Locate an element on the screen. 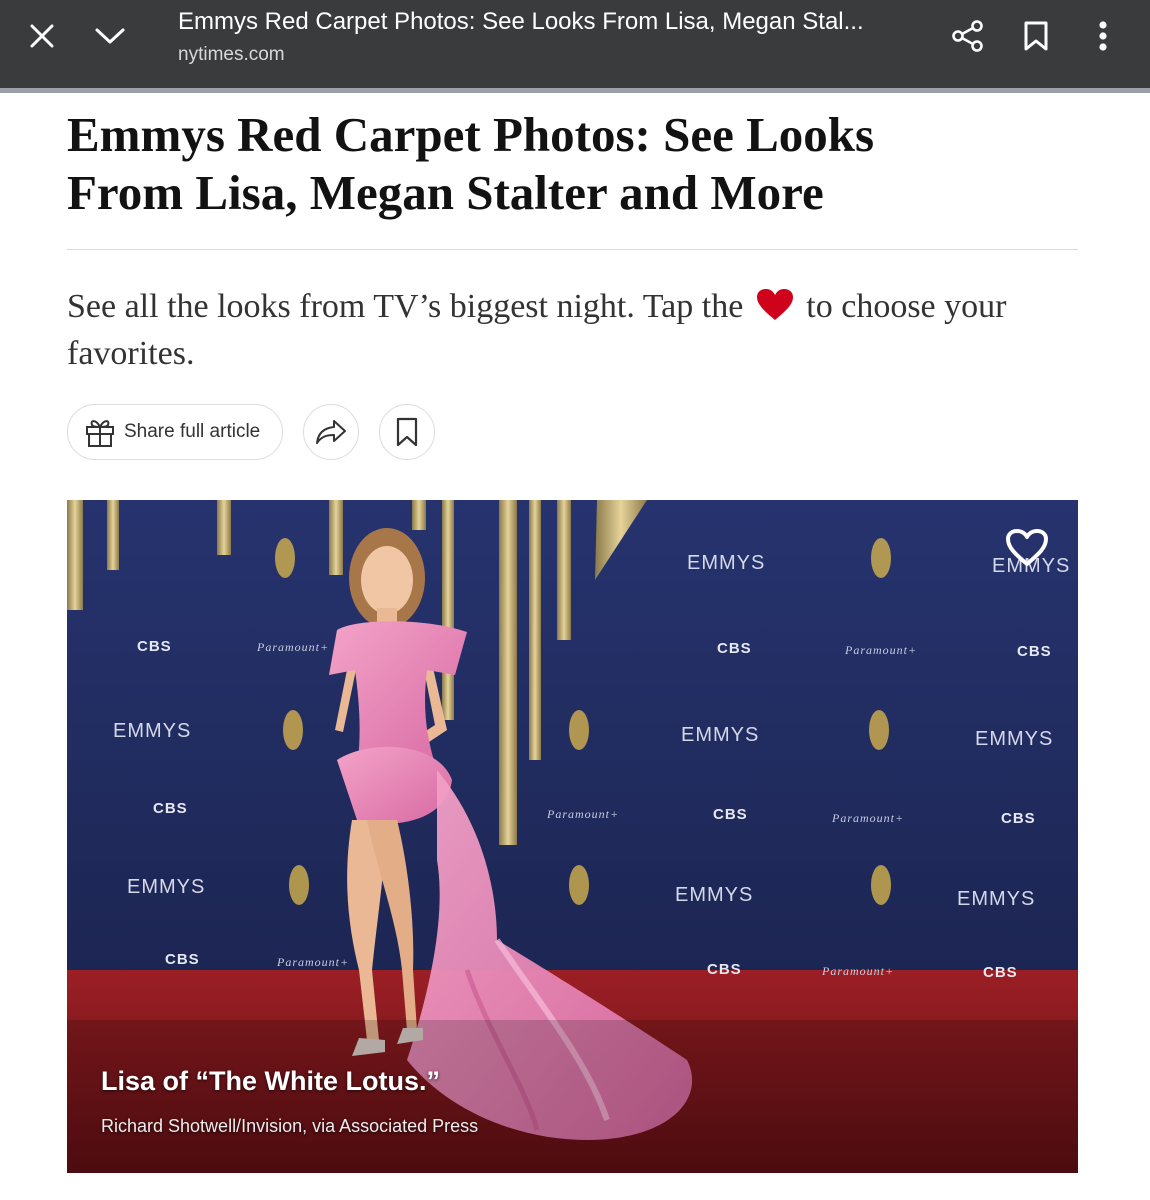 The height and width of the screenshot is (1200, 1150). page-url: nytimes.com is located at coordinates (231, 54).